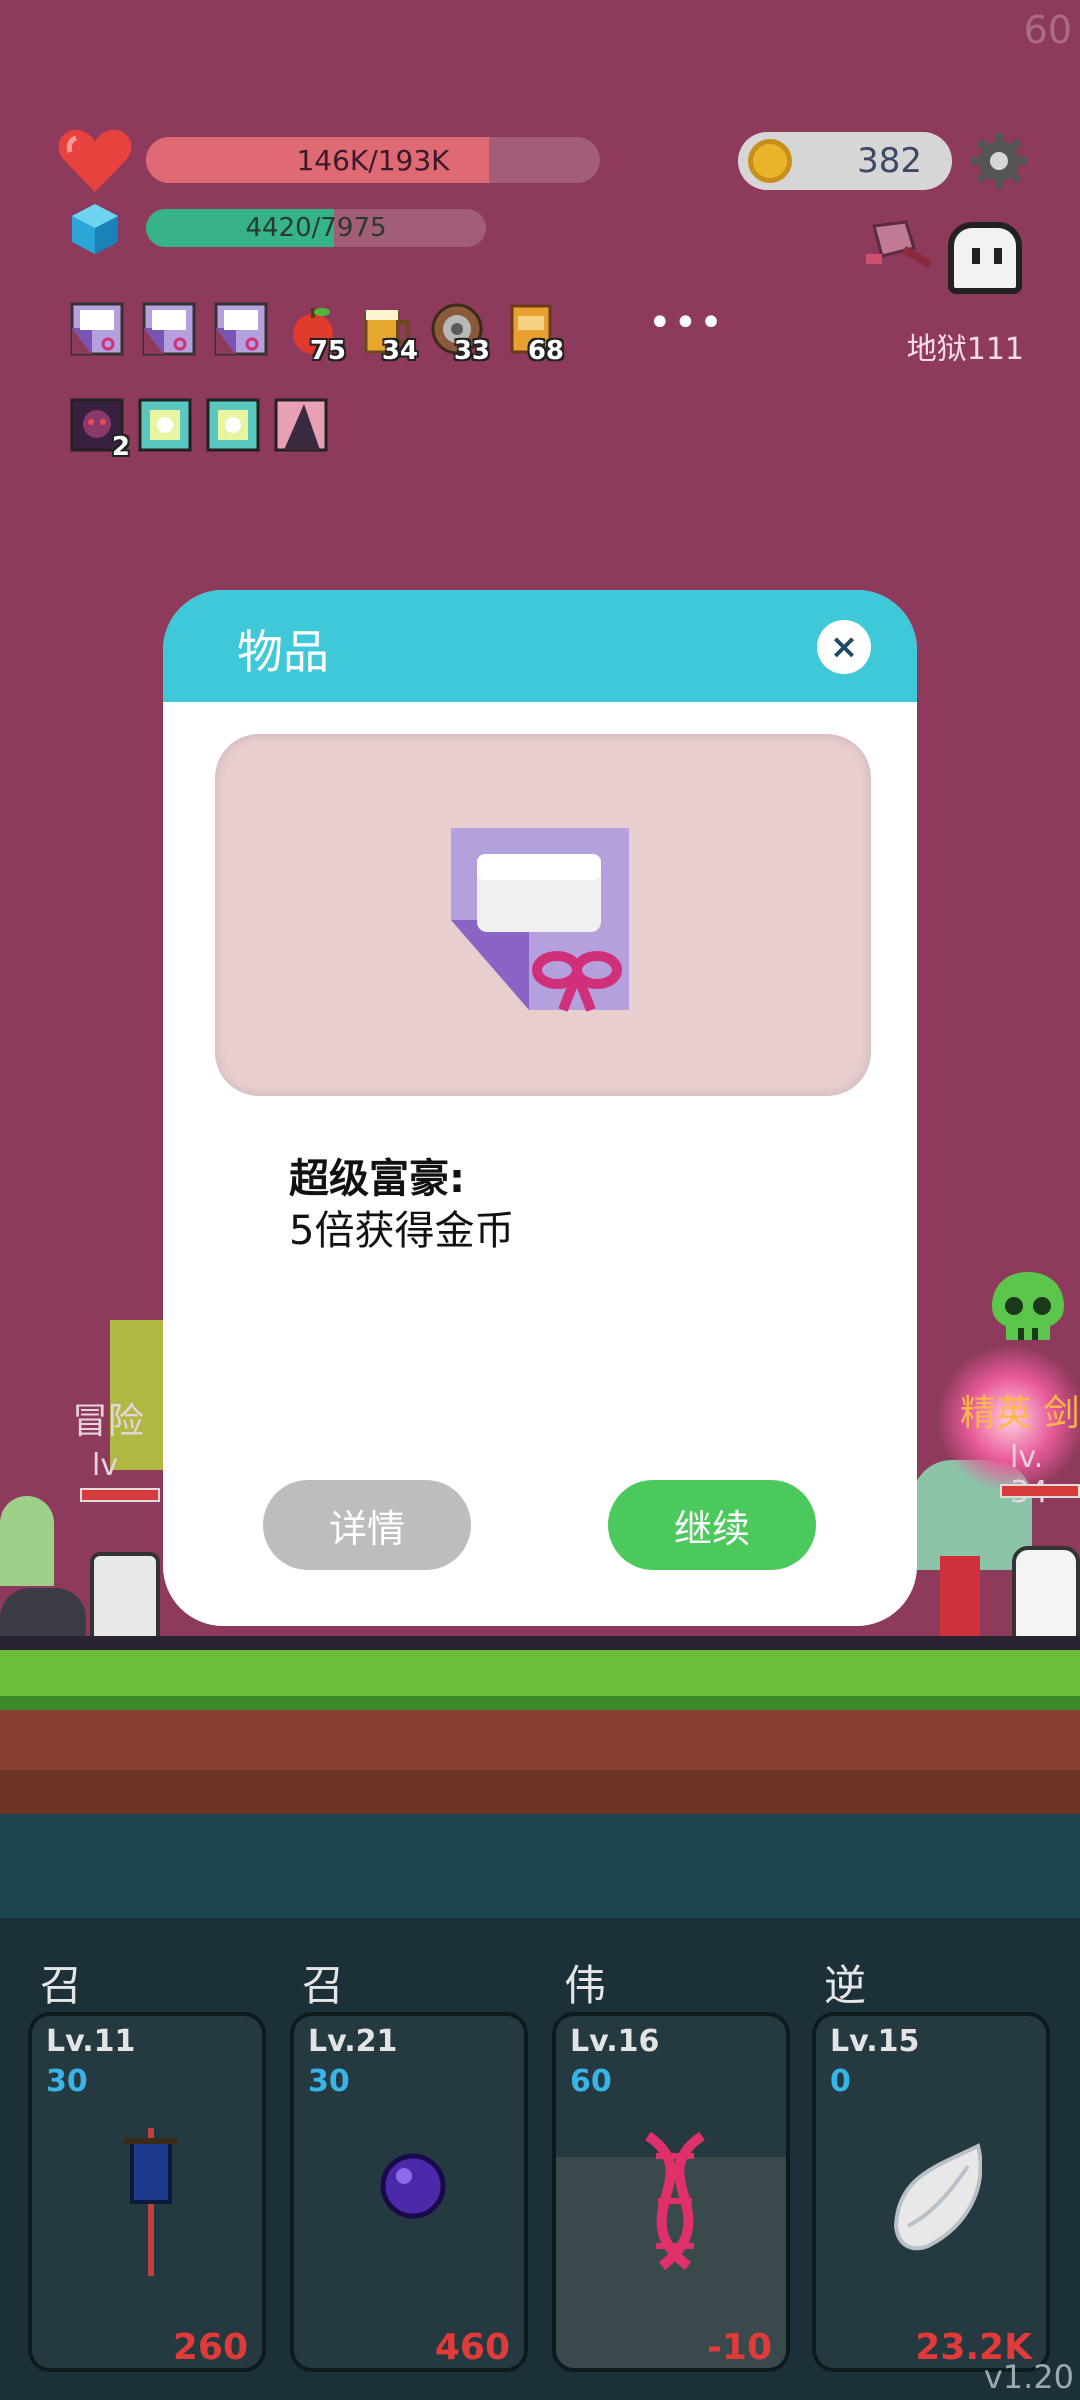  I want to click on enemy-name: 精英 剑, so click(1020, 1413).